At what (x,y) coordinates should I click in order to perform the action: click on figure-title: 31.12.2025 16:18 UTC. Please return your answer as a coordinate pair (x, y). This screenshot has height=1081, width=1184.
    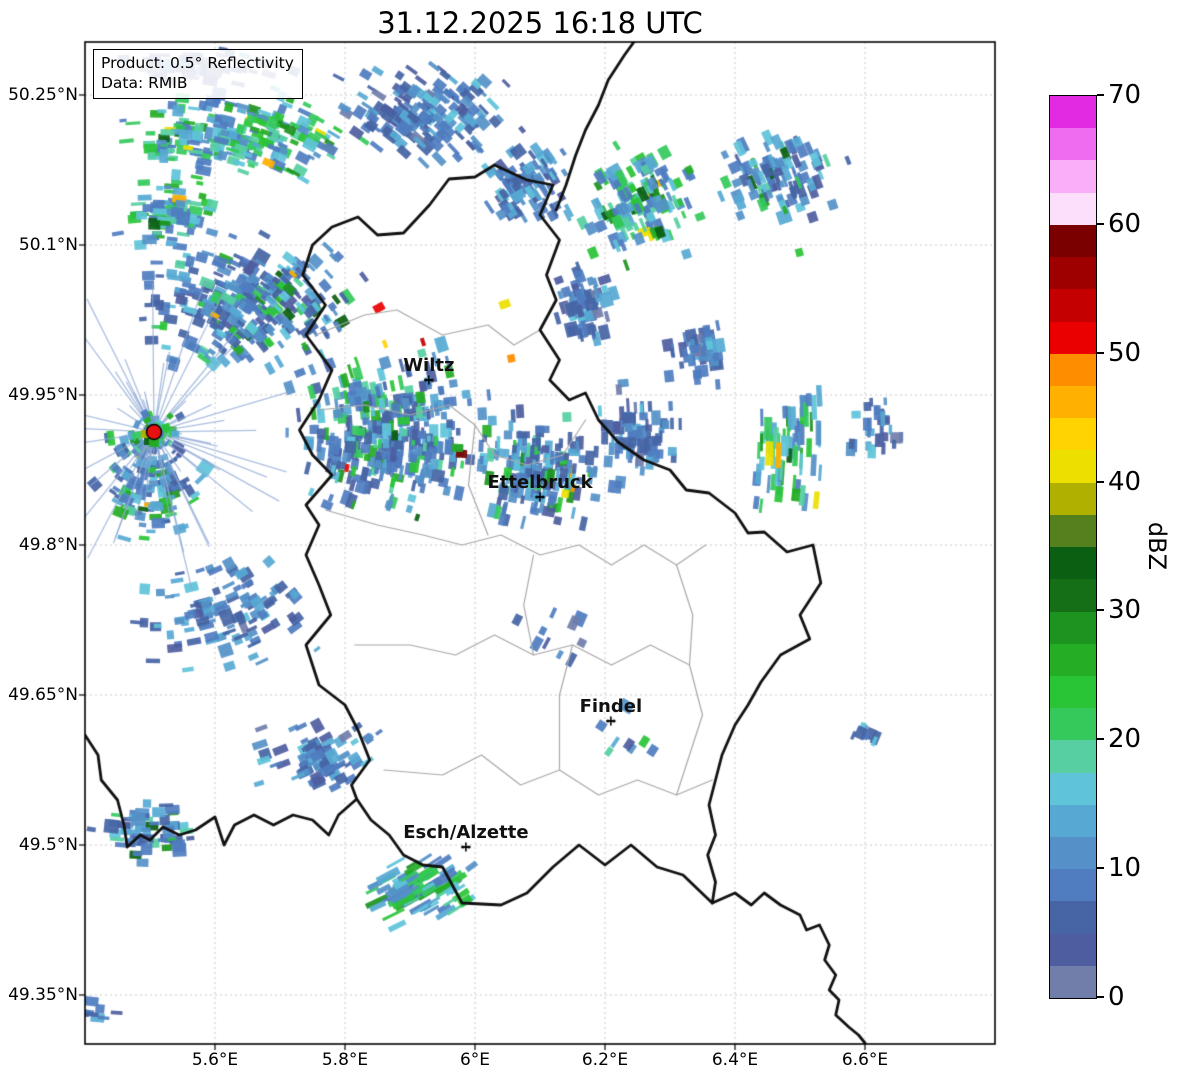
    Looking at the image, I should click on (540, 23).